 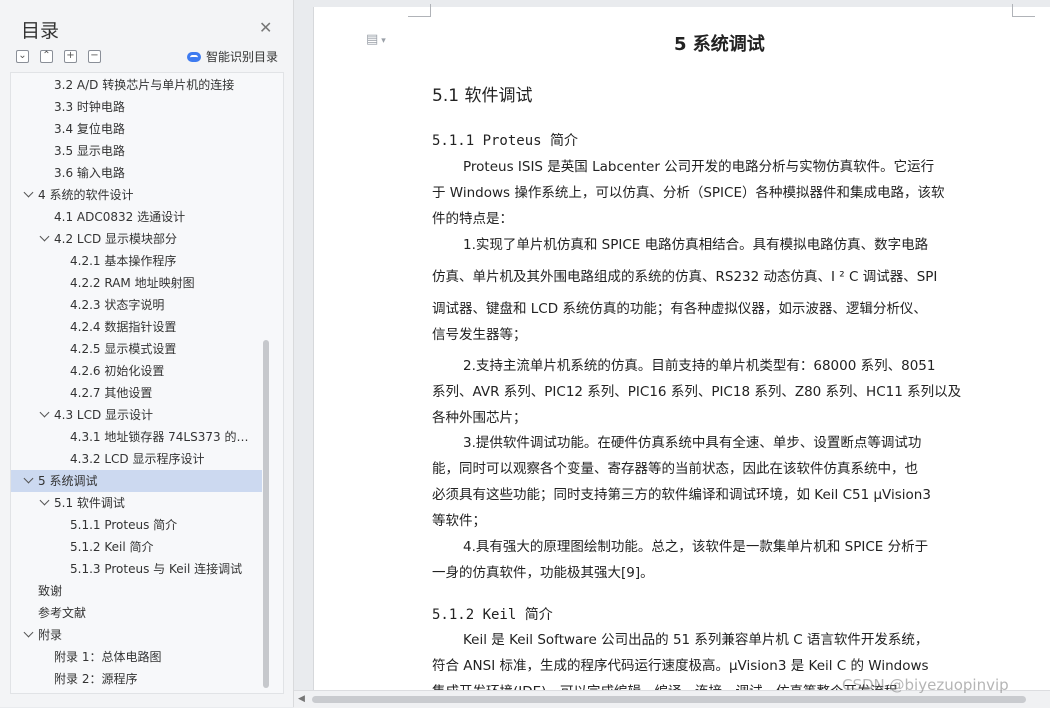 What do you see at coordinates (70, 56) in the screenshot?
I see `add-heading-button: +` at bounding box center [70, 56].